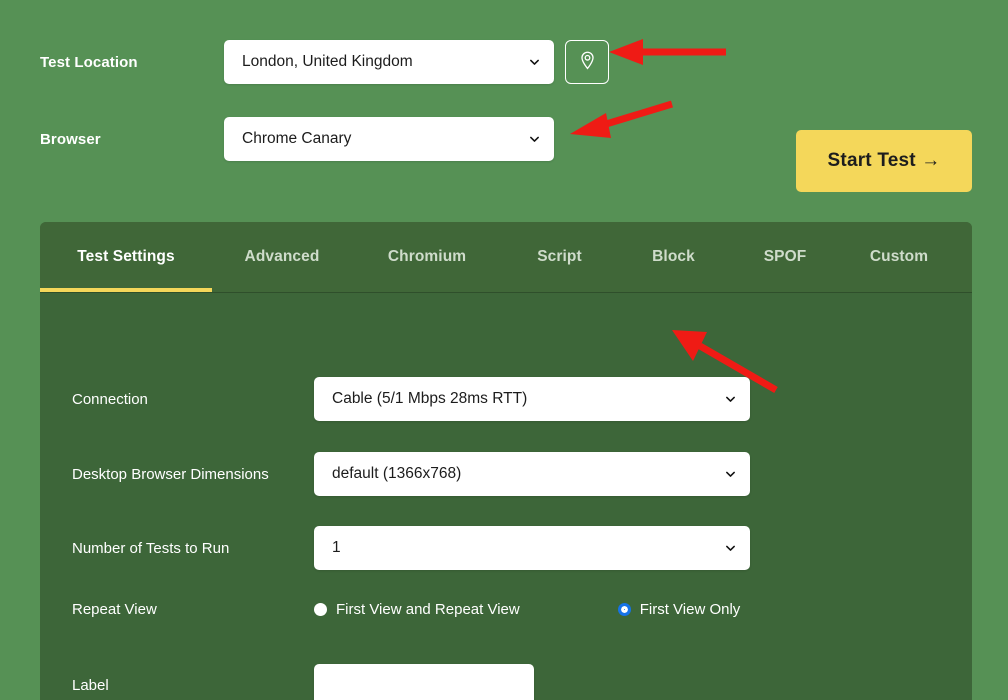  I want to click on tab-chromium: Chromium, so click(427, 257).